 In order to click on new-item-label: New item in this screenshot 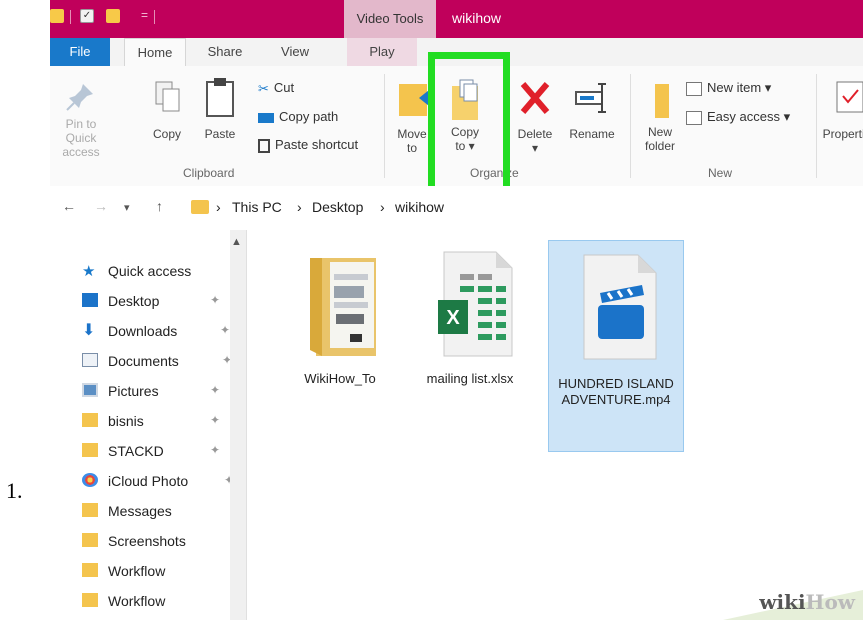, I will do `click(734, 87)`.